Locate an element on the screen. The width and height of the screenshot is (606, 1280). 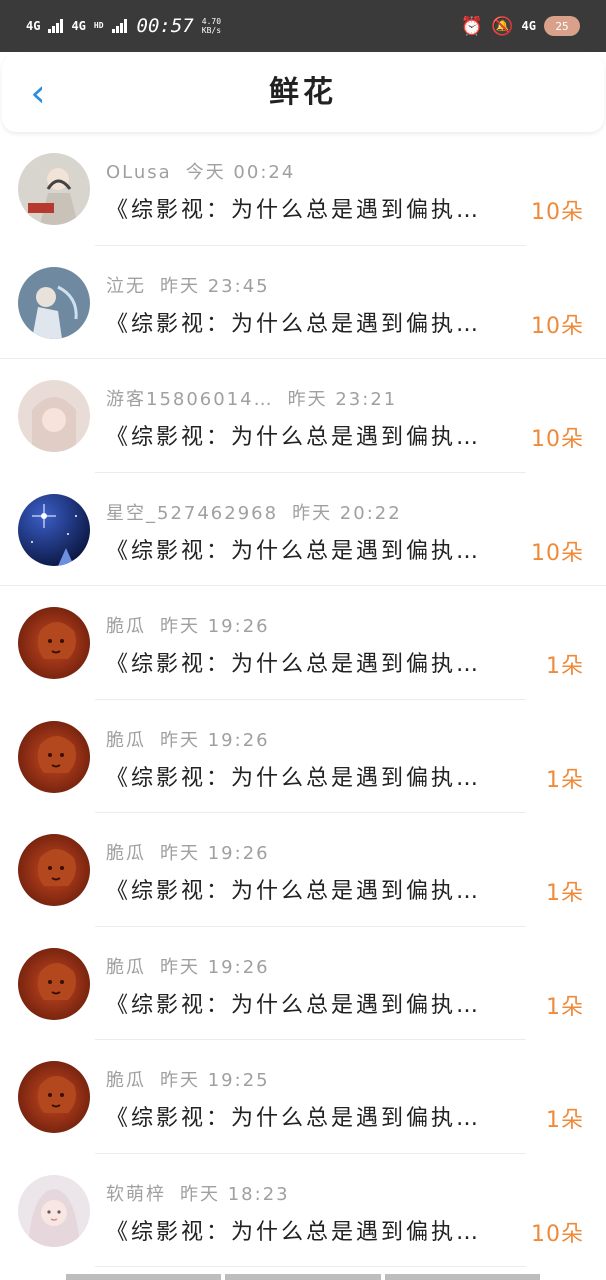
sender-meta: OLusa 今天 00:24 is located at coordinates (200, 171).